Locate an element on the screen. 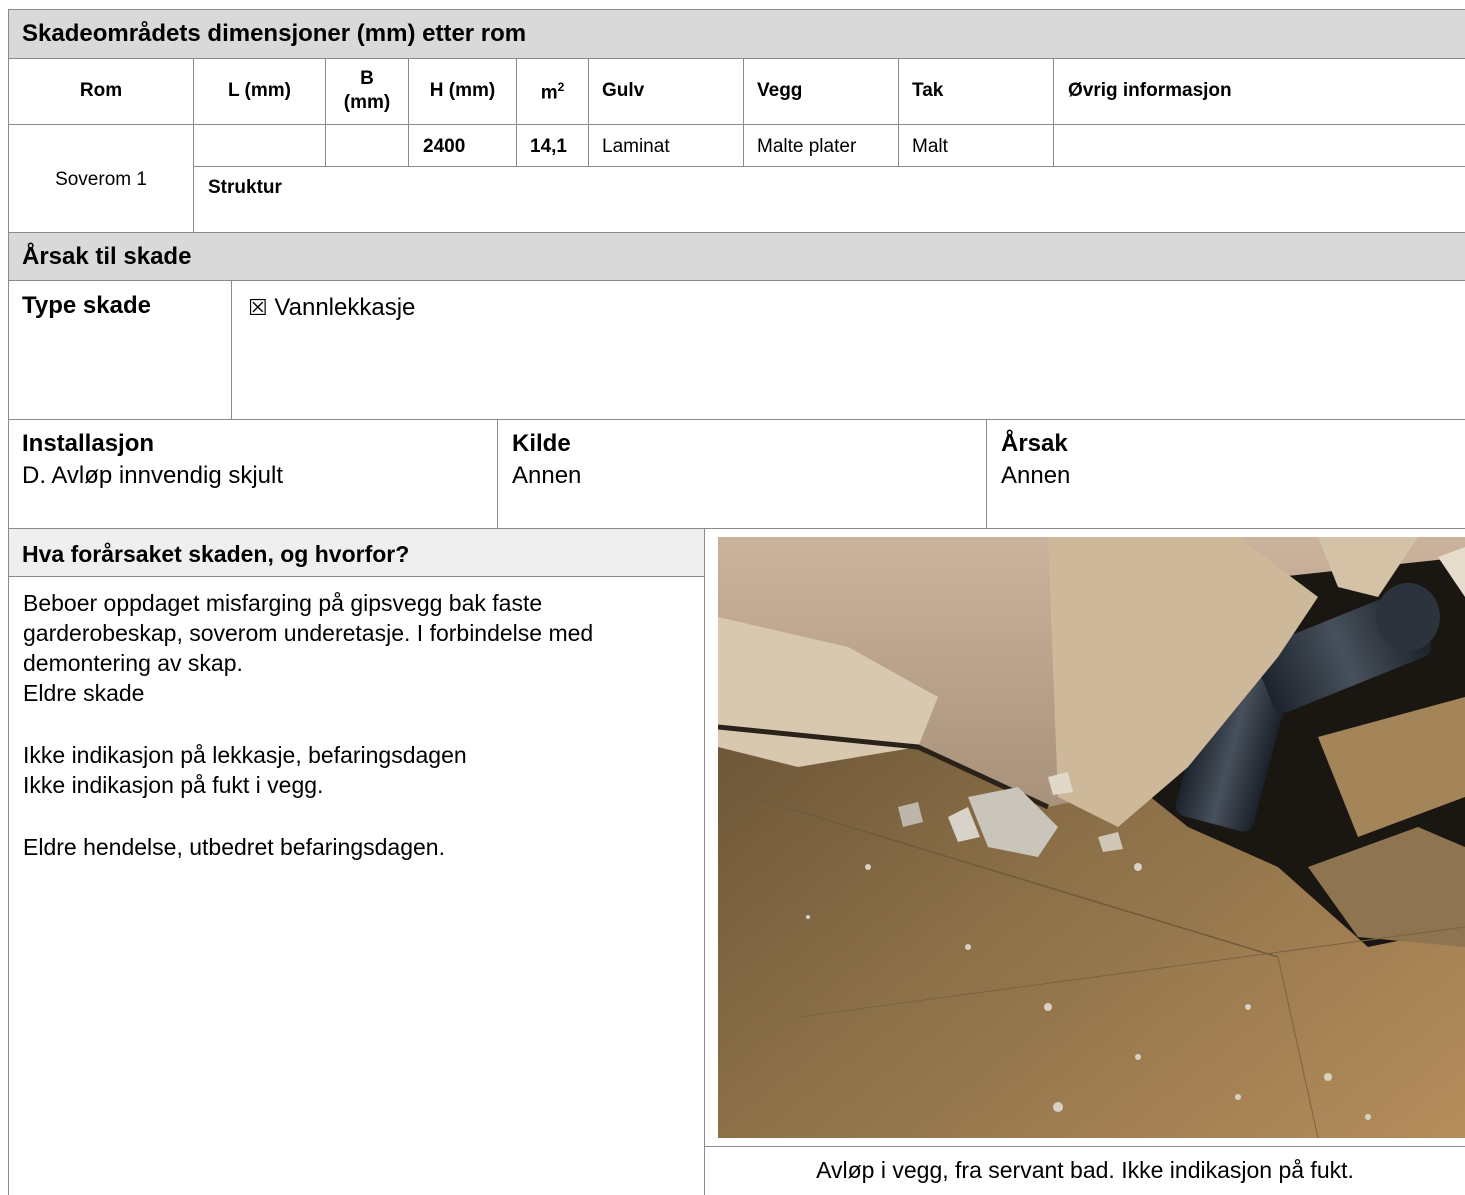  header-rom: Rom is located at coordinates (101, 90).